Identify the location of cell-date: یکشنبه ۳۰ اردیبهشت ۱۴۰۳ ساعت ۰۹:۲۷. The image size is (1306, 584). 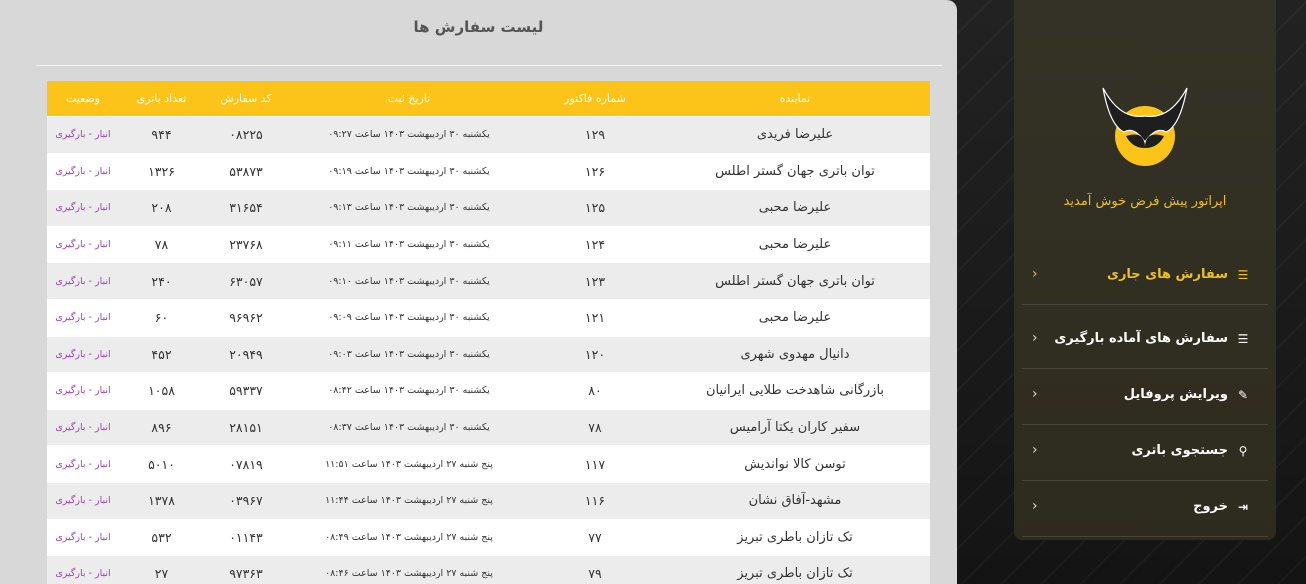
(409, 135).